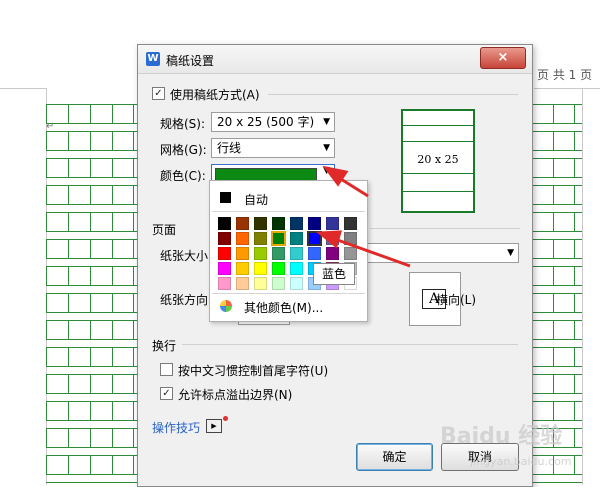 This screenshot has height=487, width=600. What do you see at coordinates (503, 58) in the screenshot?
I see `close-button: ×` at bounding box center [503, 58].